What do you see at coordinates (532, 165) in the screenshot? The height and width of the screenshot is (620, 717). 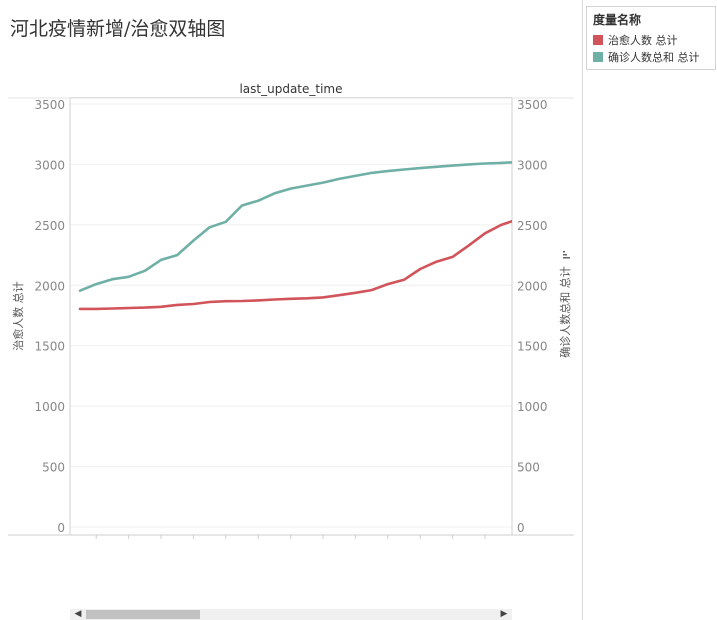 I see `y-tick-label-right: 3000` at bounding box center [532, 165].